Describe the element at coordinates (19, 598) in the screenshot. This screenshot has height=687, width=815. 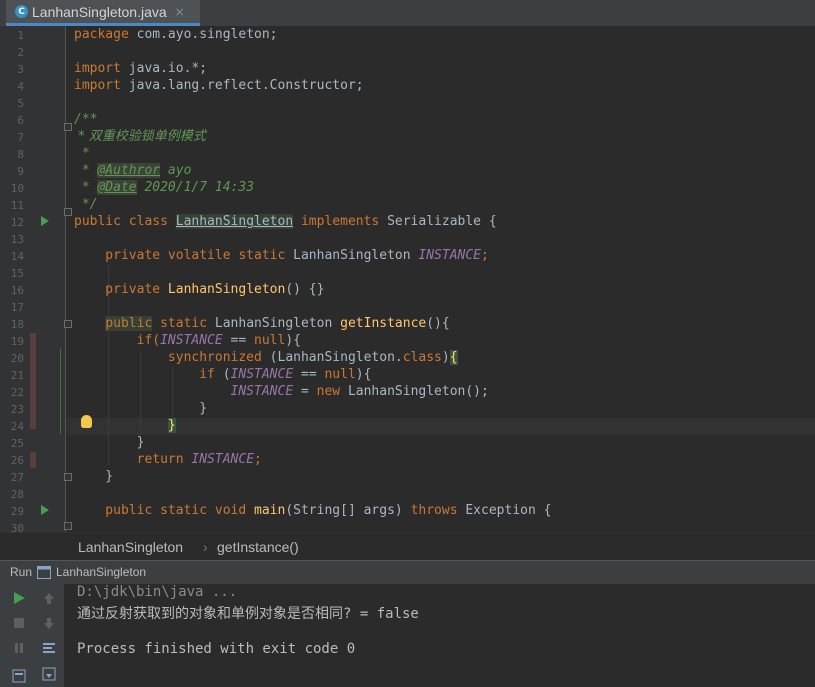
I see `rerun-icon` at that location.